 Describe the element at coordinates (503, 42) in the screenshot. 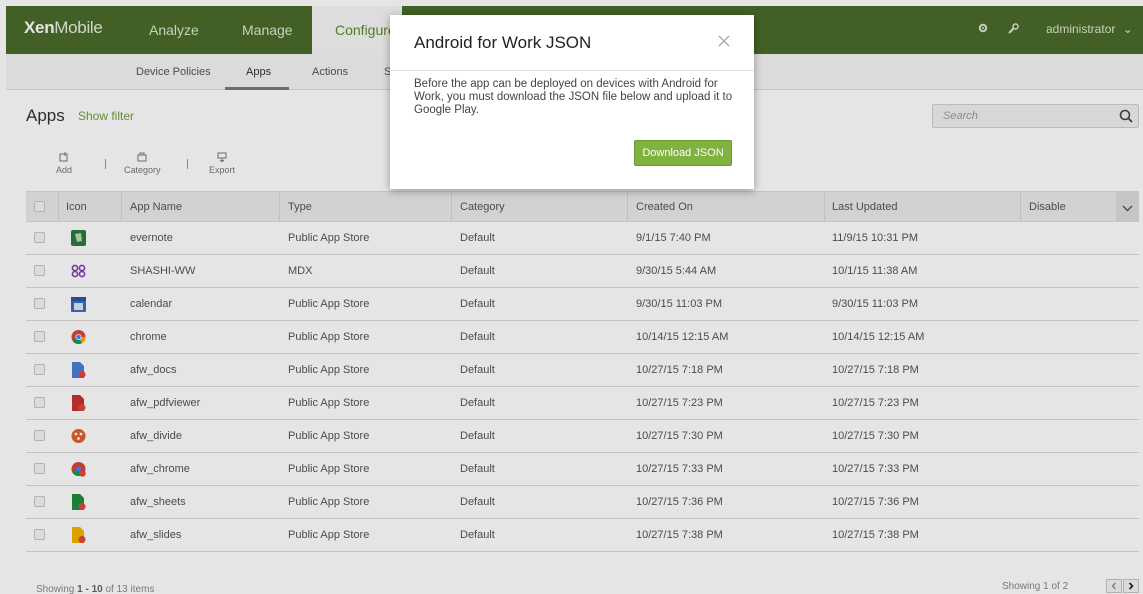

I see `dialog-title: Android for Work JSON` at that location.